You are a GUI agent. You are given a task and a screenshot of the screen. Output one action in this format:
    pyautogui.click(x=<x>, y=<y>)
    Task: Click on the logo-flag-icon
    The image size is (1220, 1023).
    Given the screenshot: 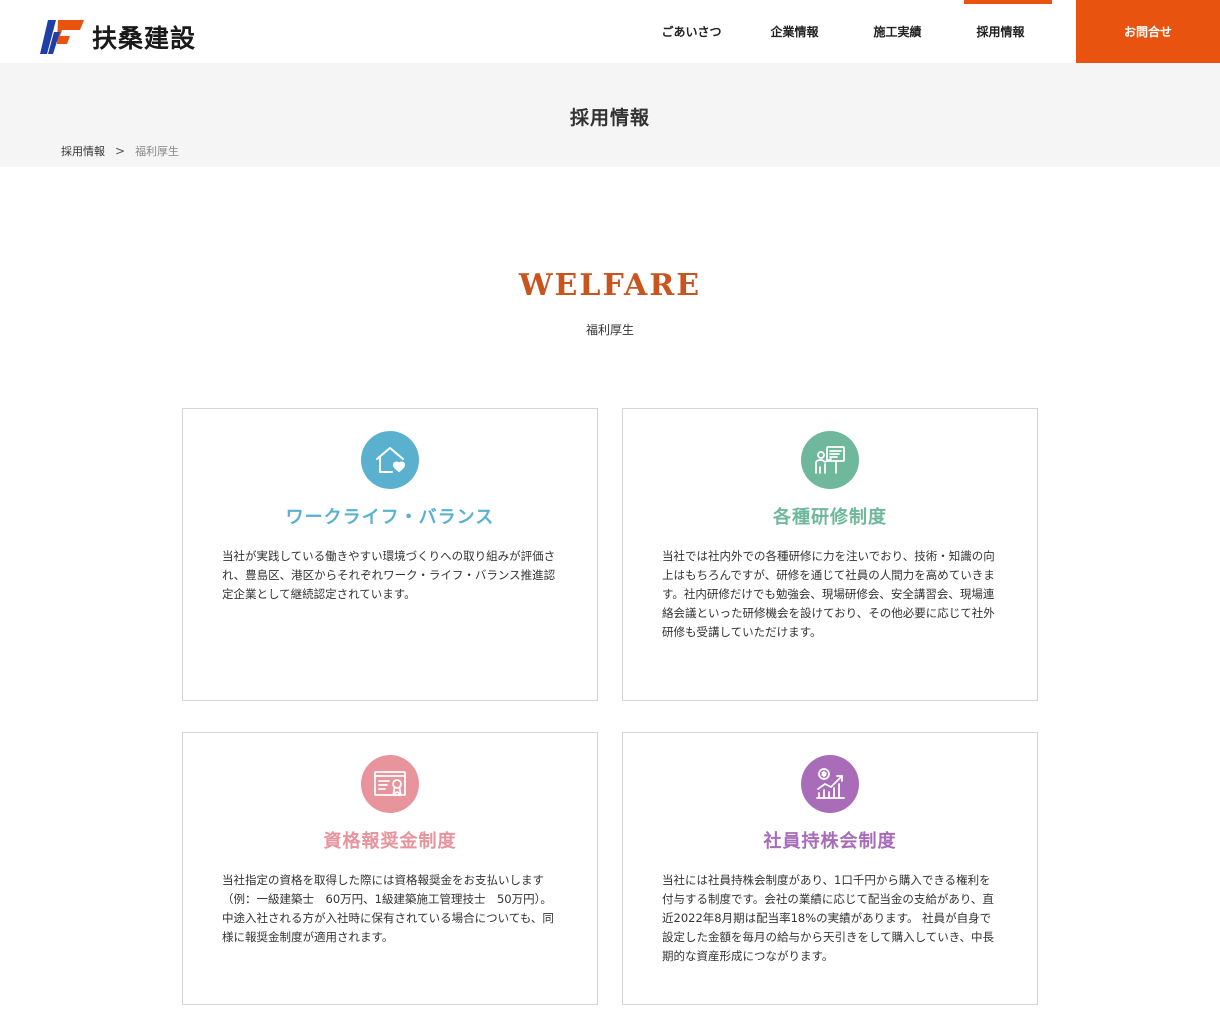 What is the action you would take?
    pyautogui.click(x=62, y=37)
    